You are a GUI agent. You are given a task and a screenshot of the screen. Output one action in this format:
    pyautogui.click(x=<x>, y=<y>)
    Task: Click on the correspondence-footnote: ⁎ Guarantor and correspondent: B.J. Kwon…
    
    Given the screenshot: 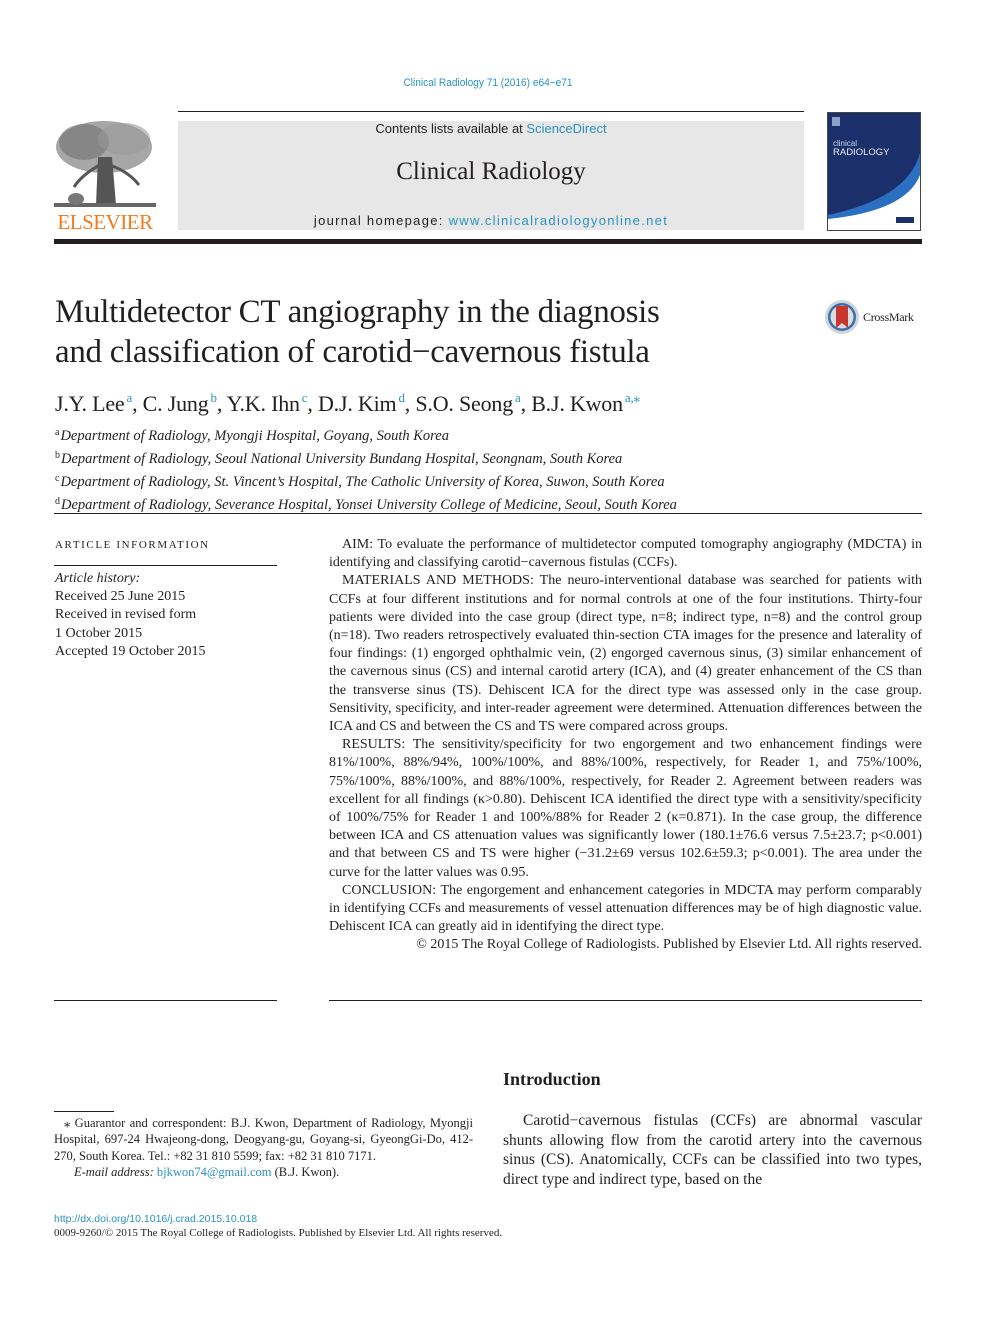 What is the action you would take?
    pyautogui.click(x=263, y=1147)
    